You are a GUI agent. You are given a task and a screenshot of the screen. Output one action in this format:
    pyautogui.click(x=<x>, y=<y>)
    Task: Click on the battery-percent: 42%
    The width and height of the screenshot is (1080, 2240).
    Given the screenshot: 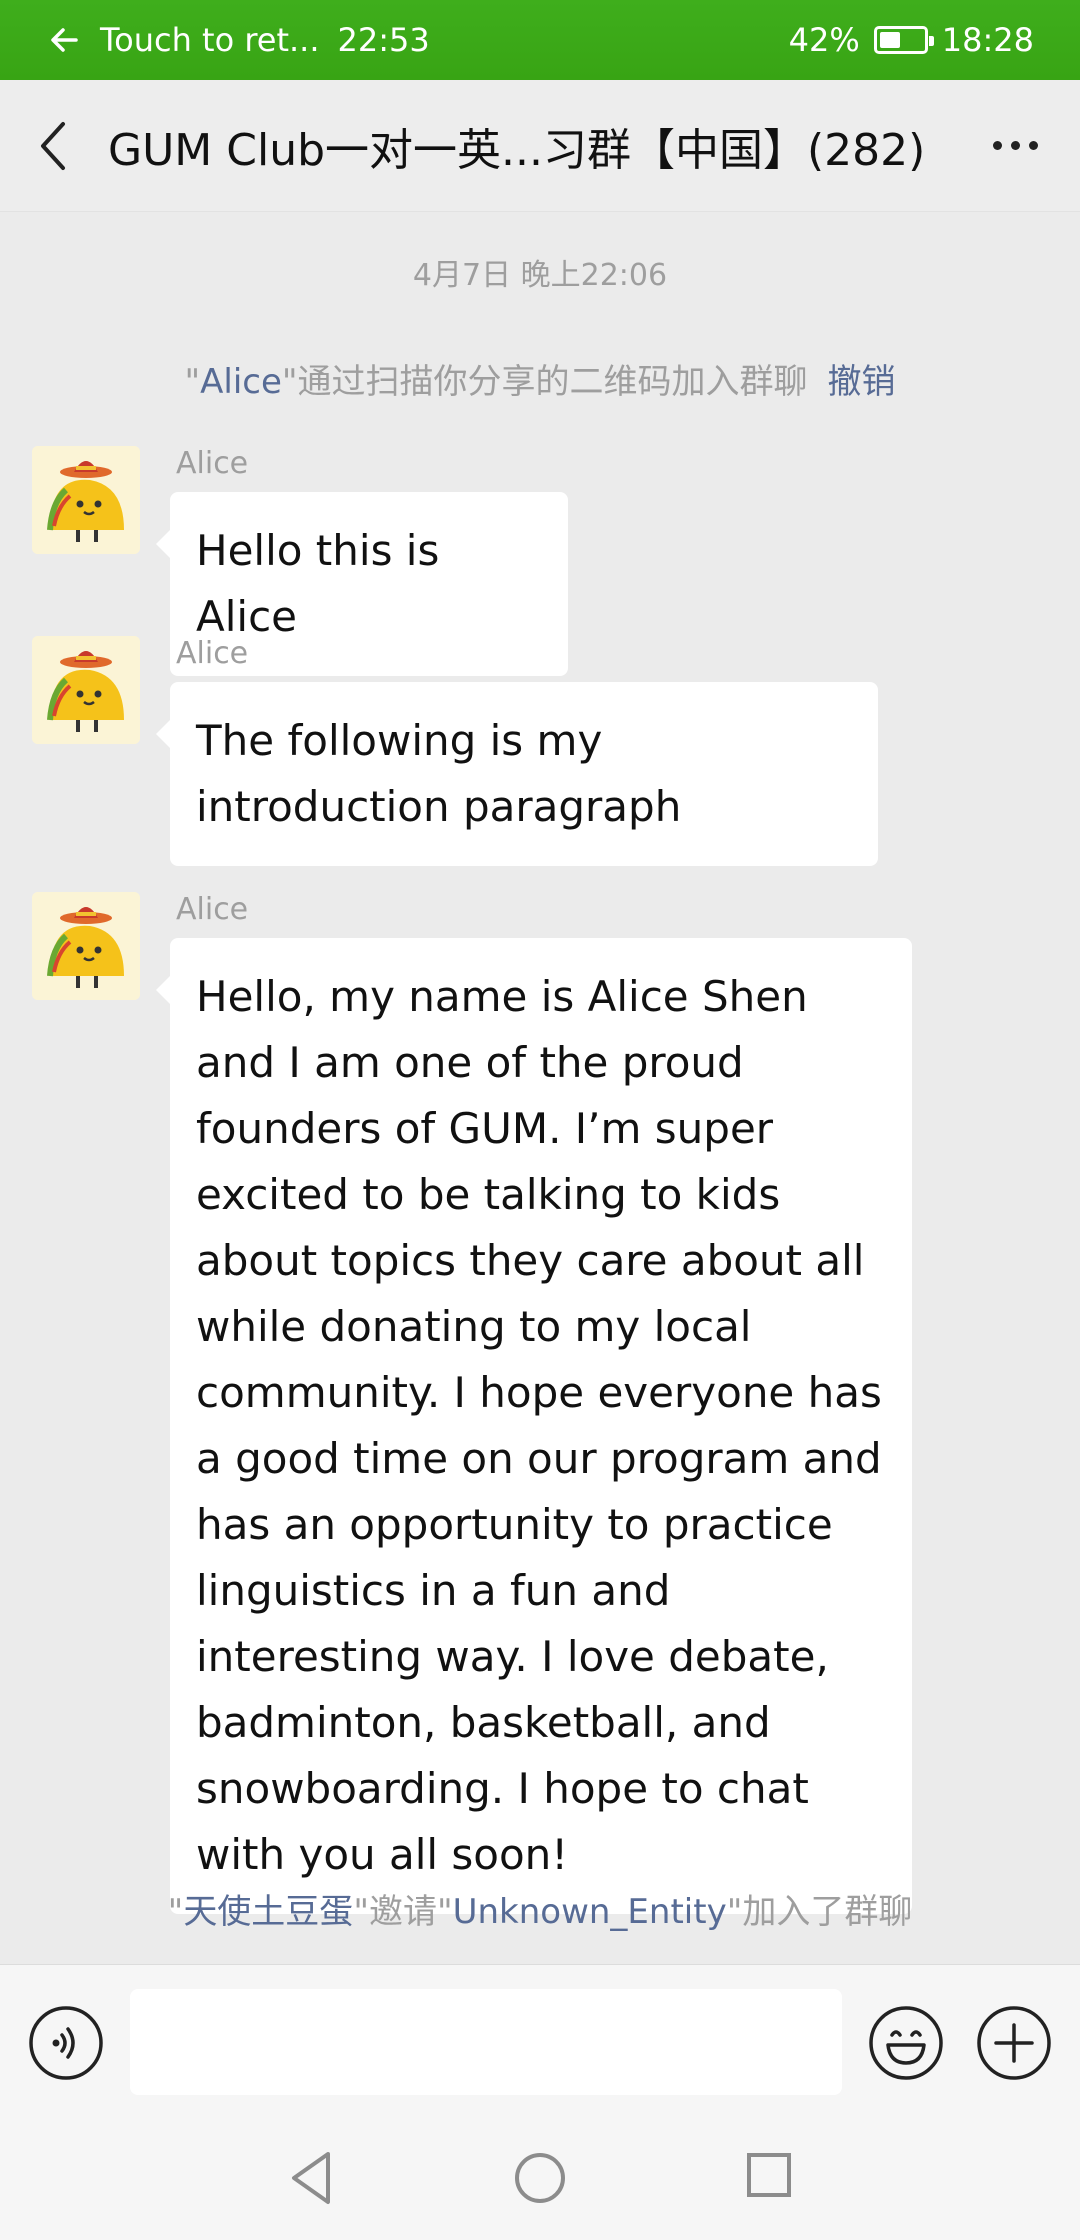 What is the action you would take?
    pyautogui.click(x=824, y=40)
    